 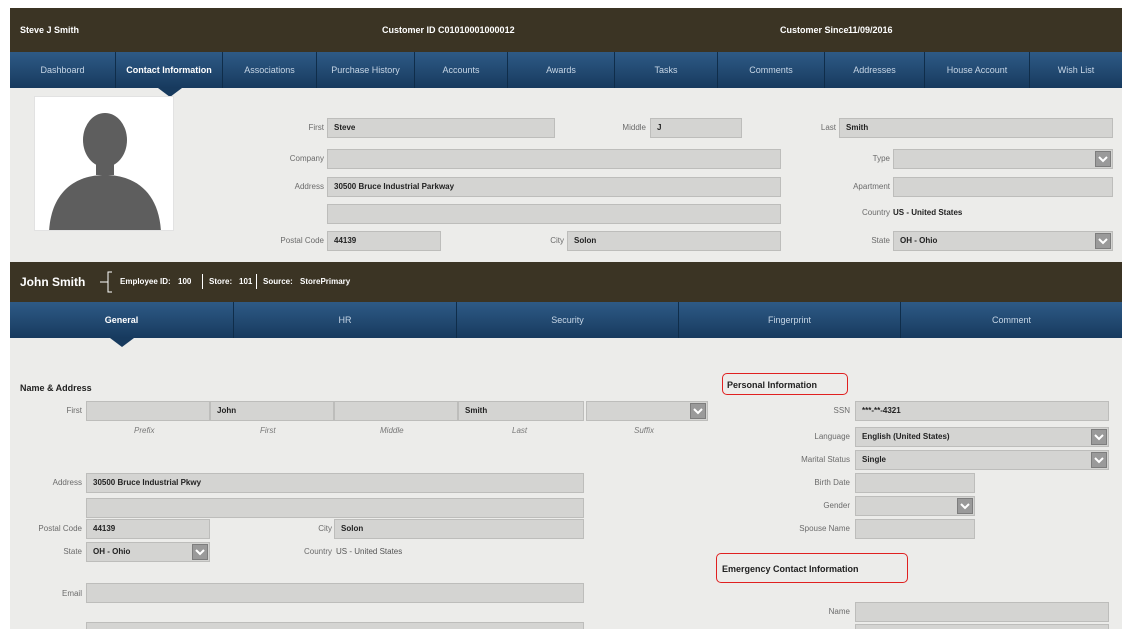 What do you see at coordinates (928, 212) in the screenshot?
I see `country-value: US - United States` at bounding box center [928, 212].